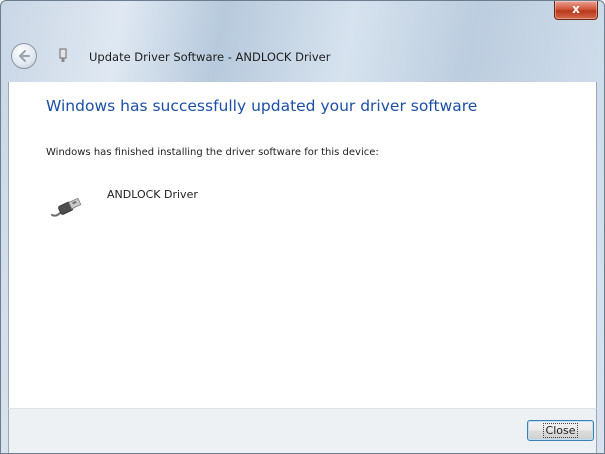 This screenshot has height=454, width=605. I want to click on usb-plug-icon, so click(66, 207).